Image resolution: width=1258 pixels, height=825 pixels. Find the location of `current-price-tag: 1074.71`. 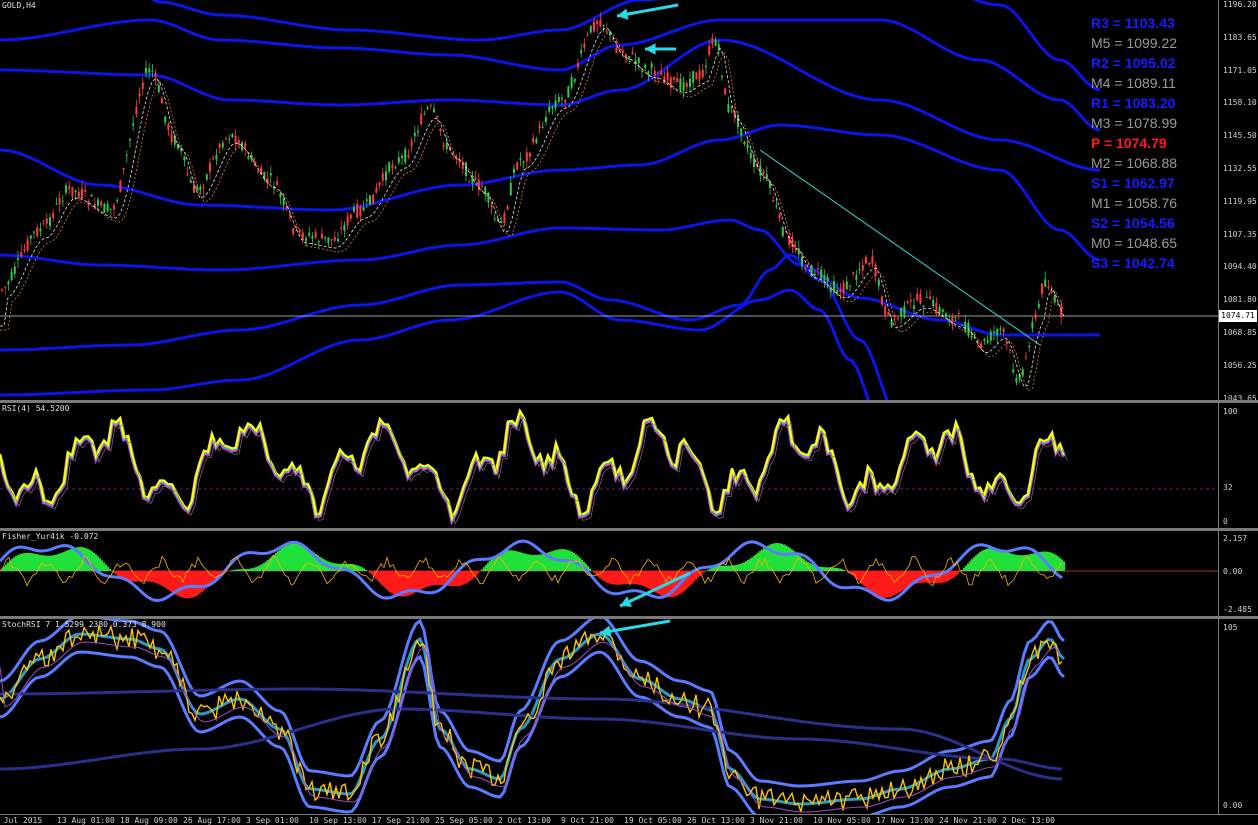

current-price-tag: 1074.71 is located at coordinates (1238, 316).